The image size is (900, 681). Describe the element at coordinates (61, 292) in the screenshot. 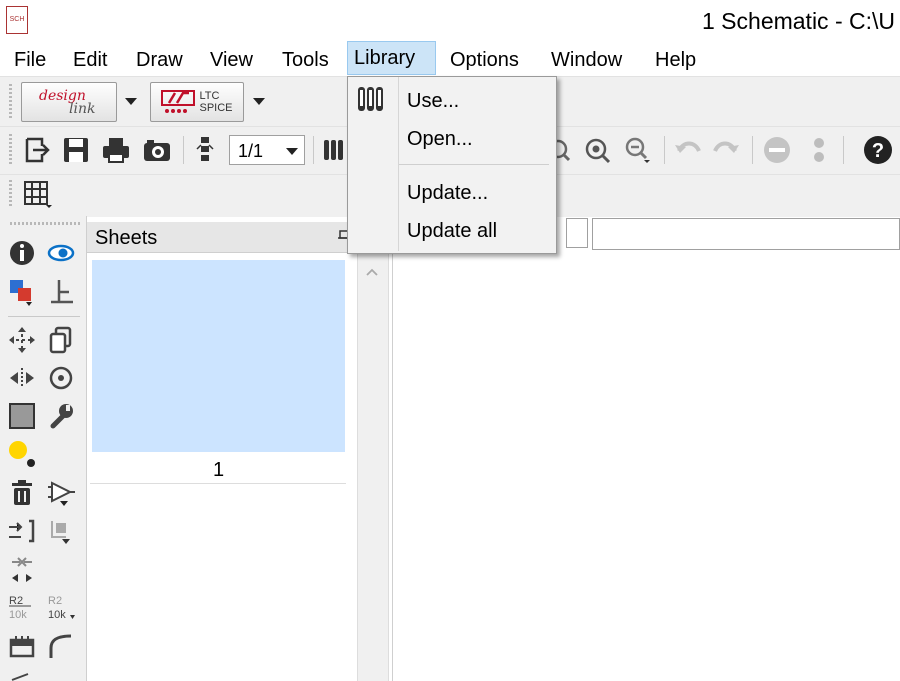

I see `mark-icon` at that location.